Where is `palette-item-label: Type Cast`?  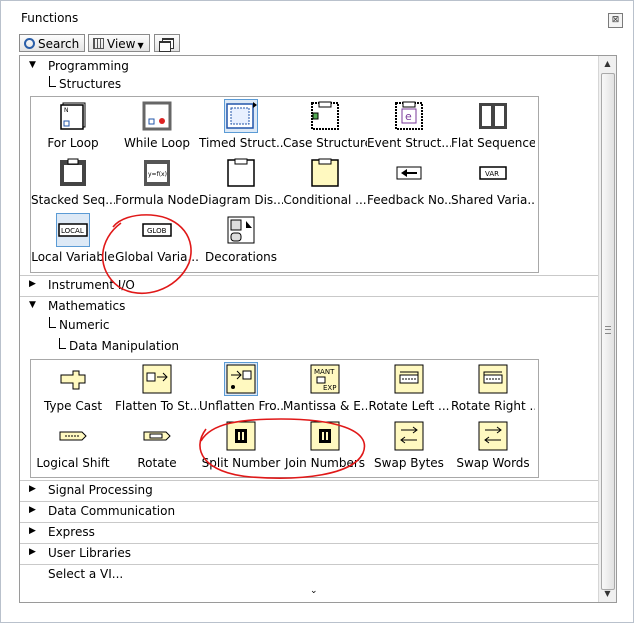 palette-item-label: Type Cast is located at coordinates (73, 406).